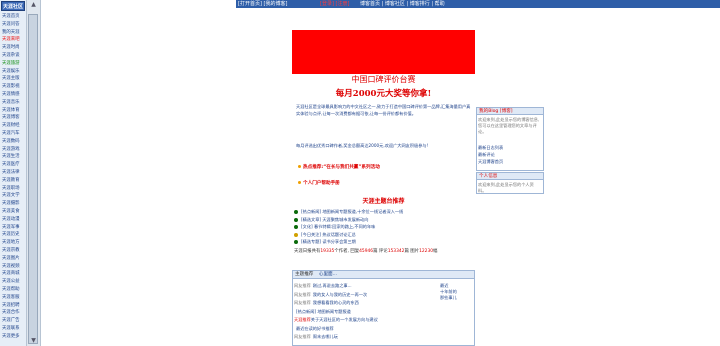 The image size is (720, 346). I want to click on nav-site-links: 博客首页 | 博客社区 | 博客排行 | 帮助, so click(402, 4).